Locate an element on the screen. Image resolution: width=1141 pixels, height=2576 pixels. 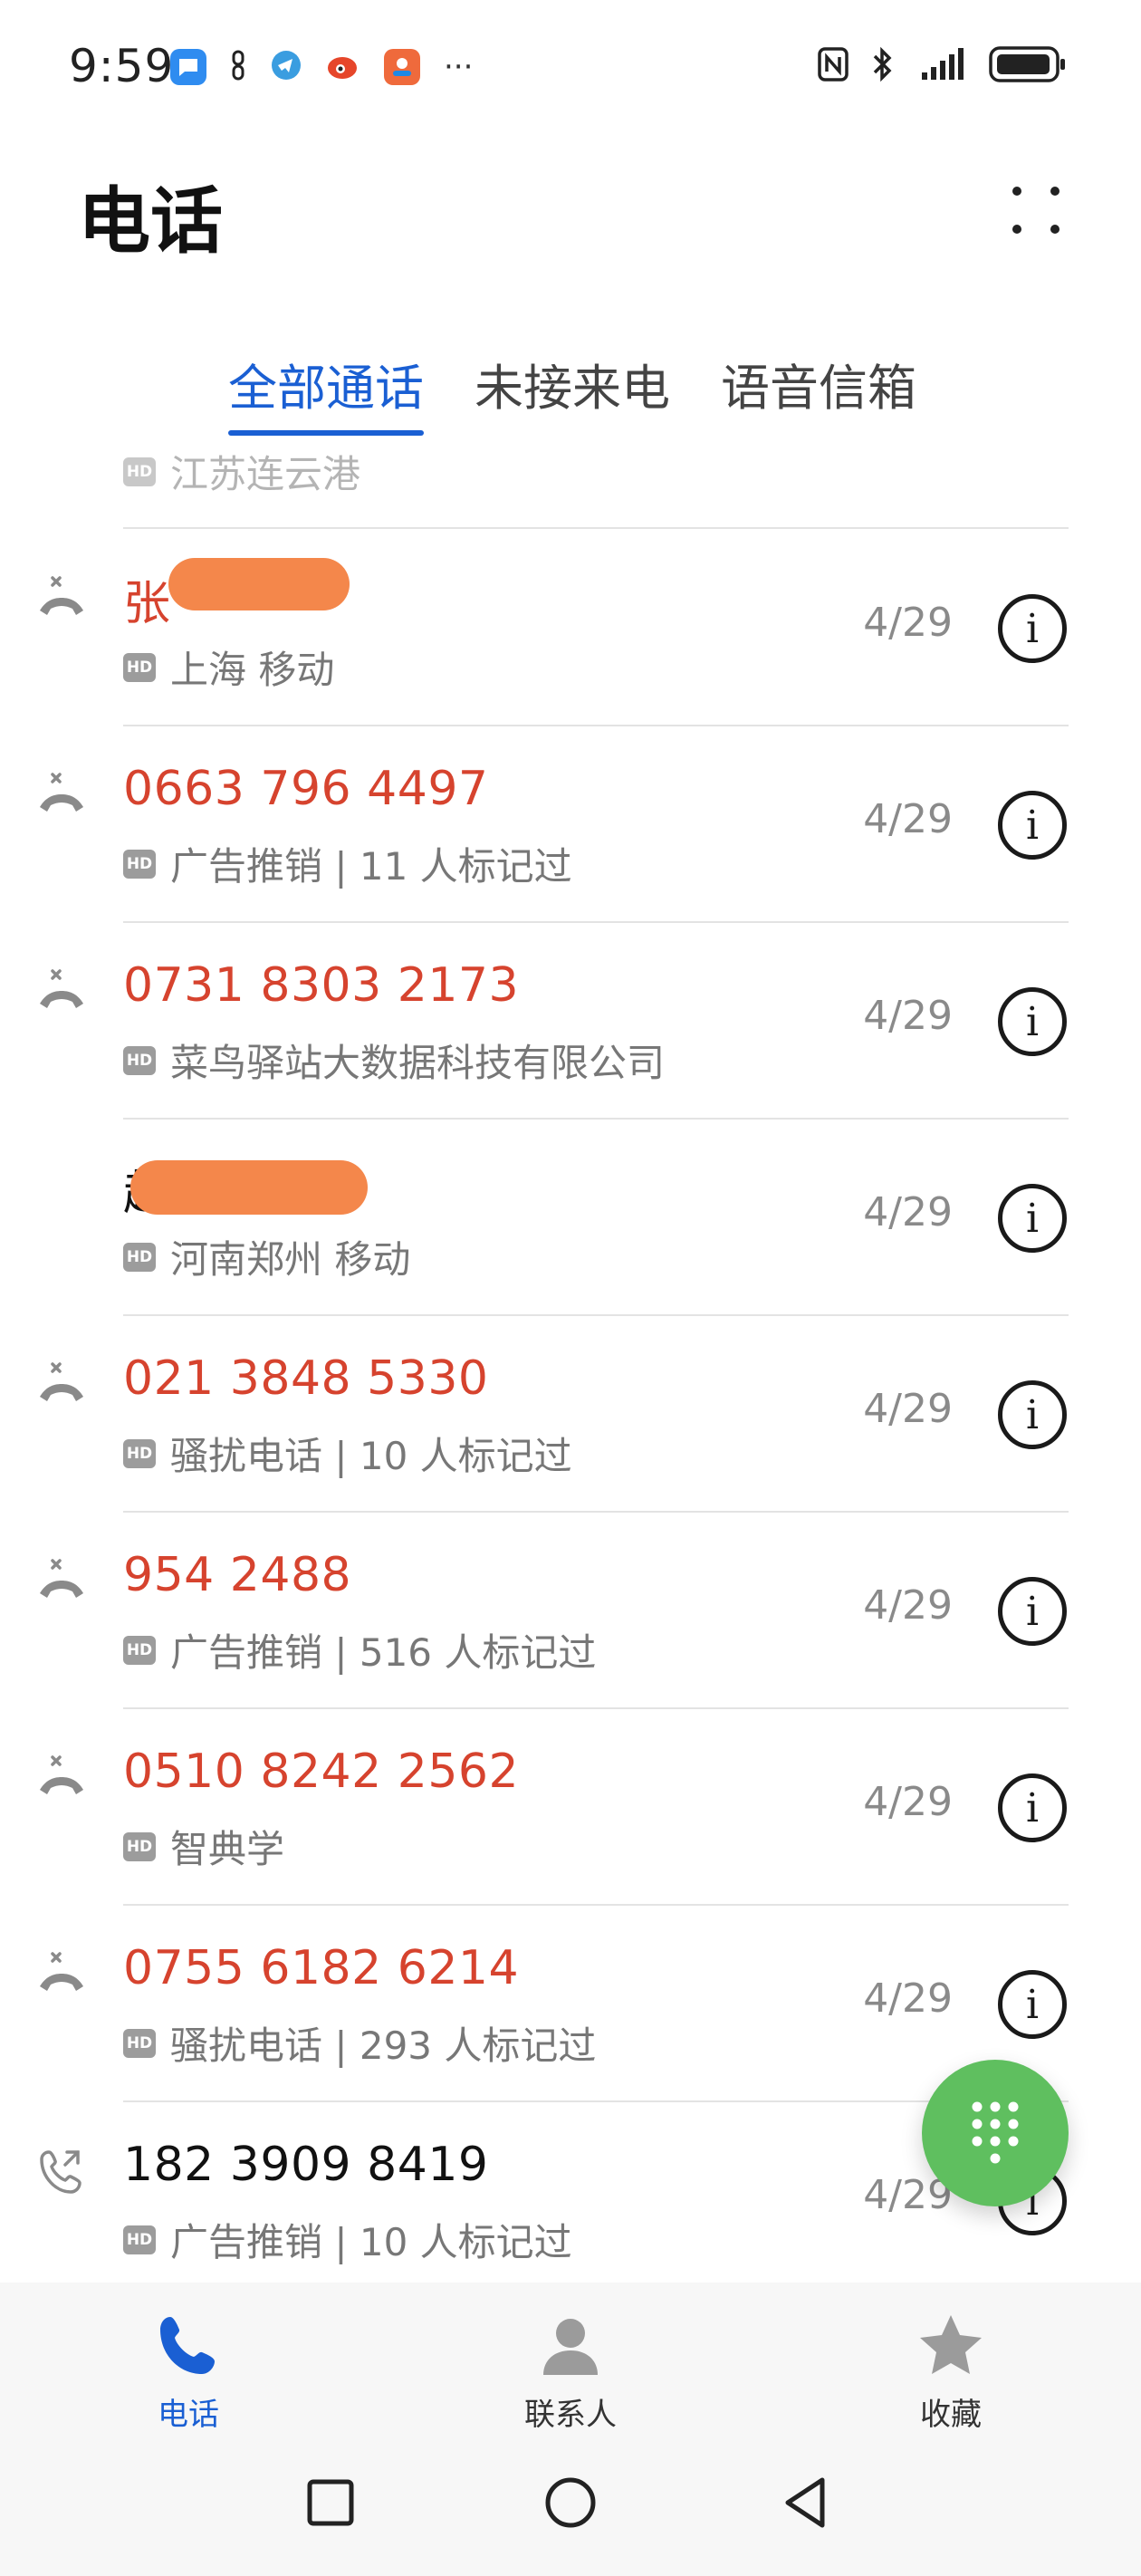
outgoing-call-icon is located at coordinates (62, 2170).